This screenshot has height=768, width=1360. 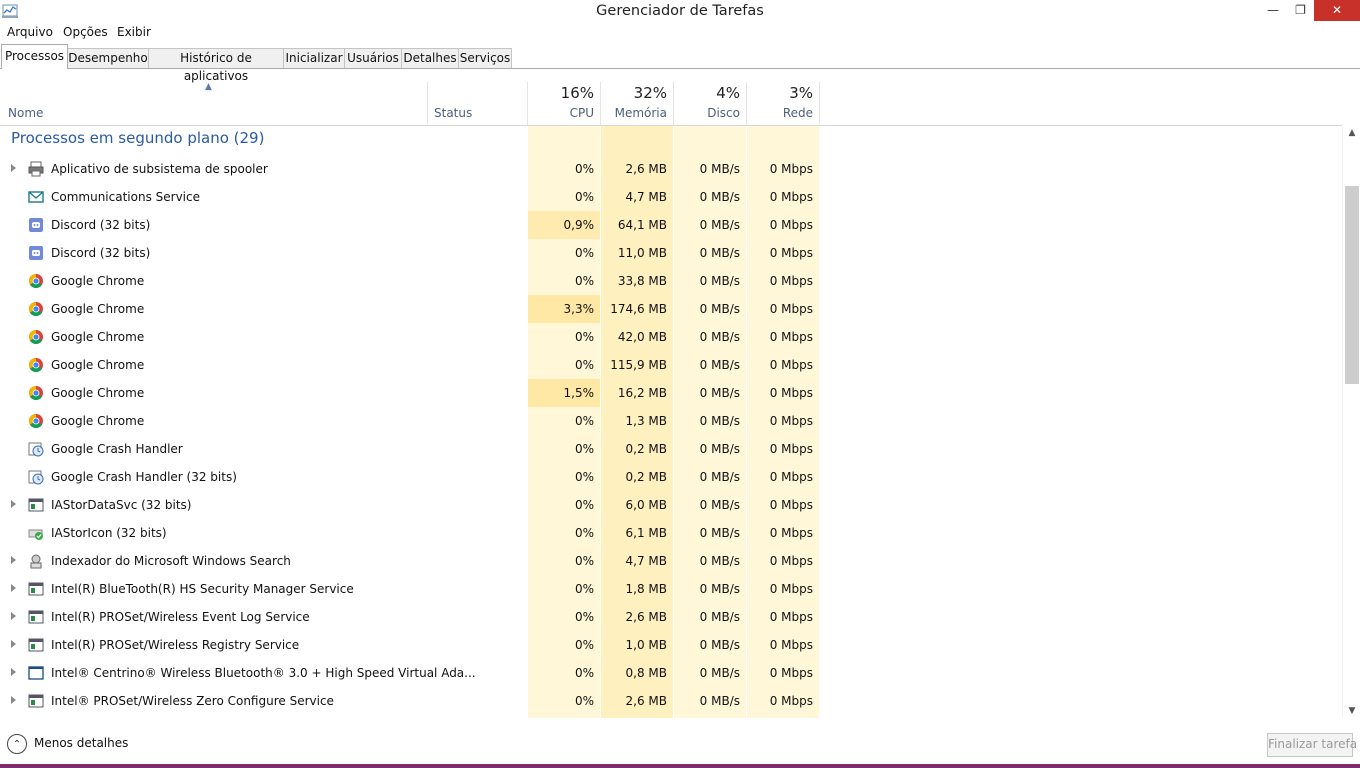 What do you see at coordinates (707, 113) in the screenshot?
I see `col-disk: Disco` at bounding box center [707, 113].